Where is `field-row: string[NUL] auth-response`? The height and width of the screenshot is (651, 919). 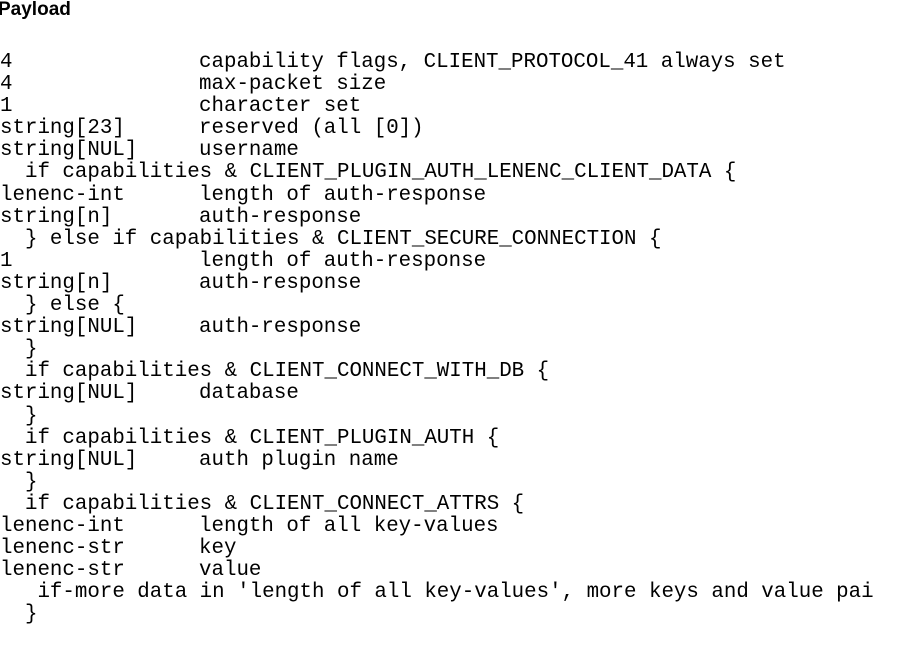
field-row: string[NUL] auth-response is located at coordinates (437, 328).